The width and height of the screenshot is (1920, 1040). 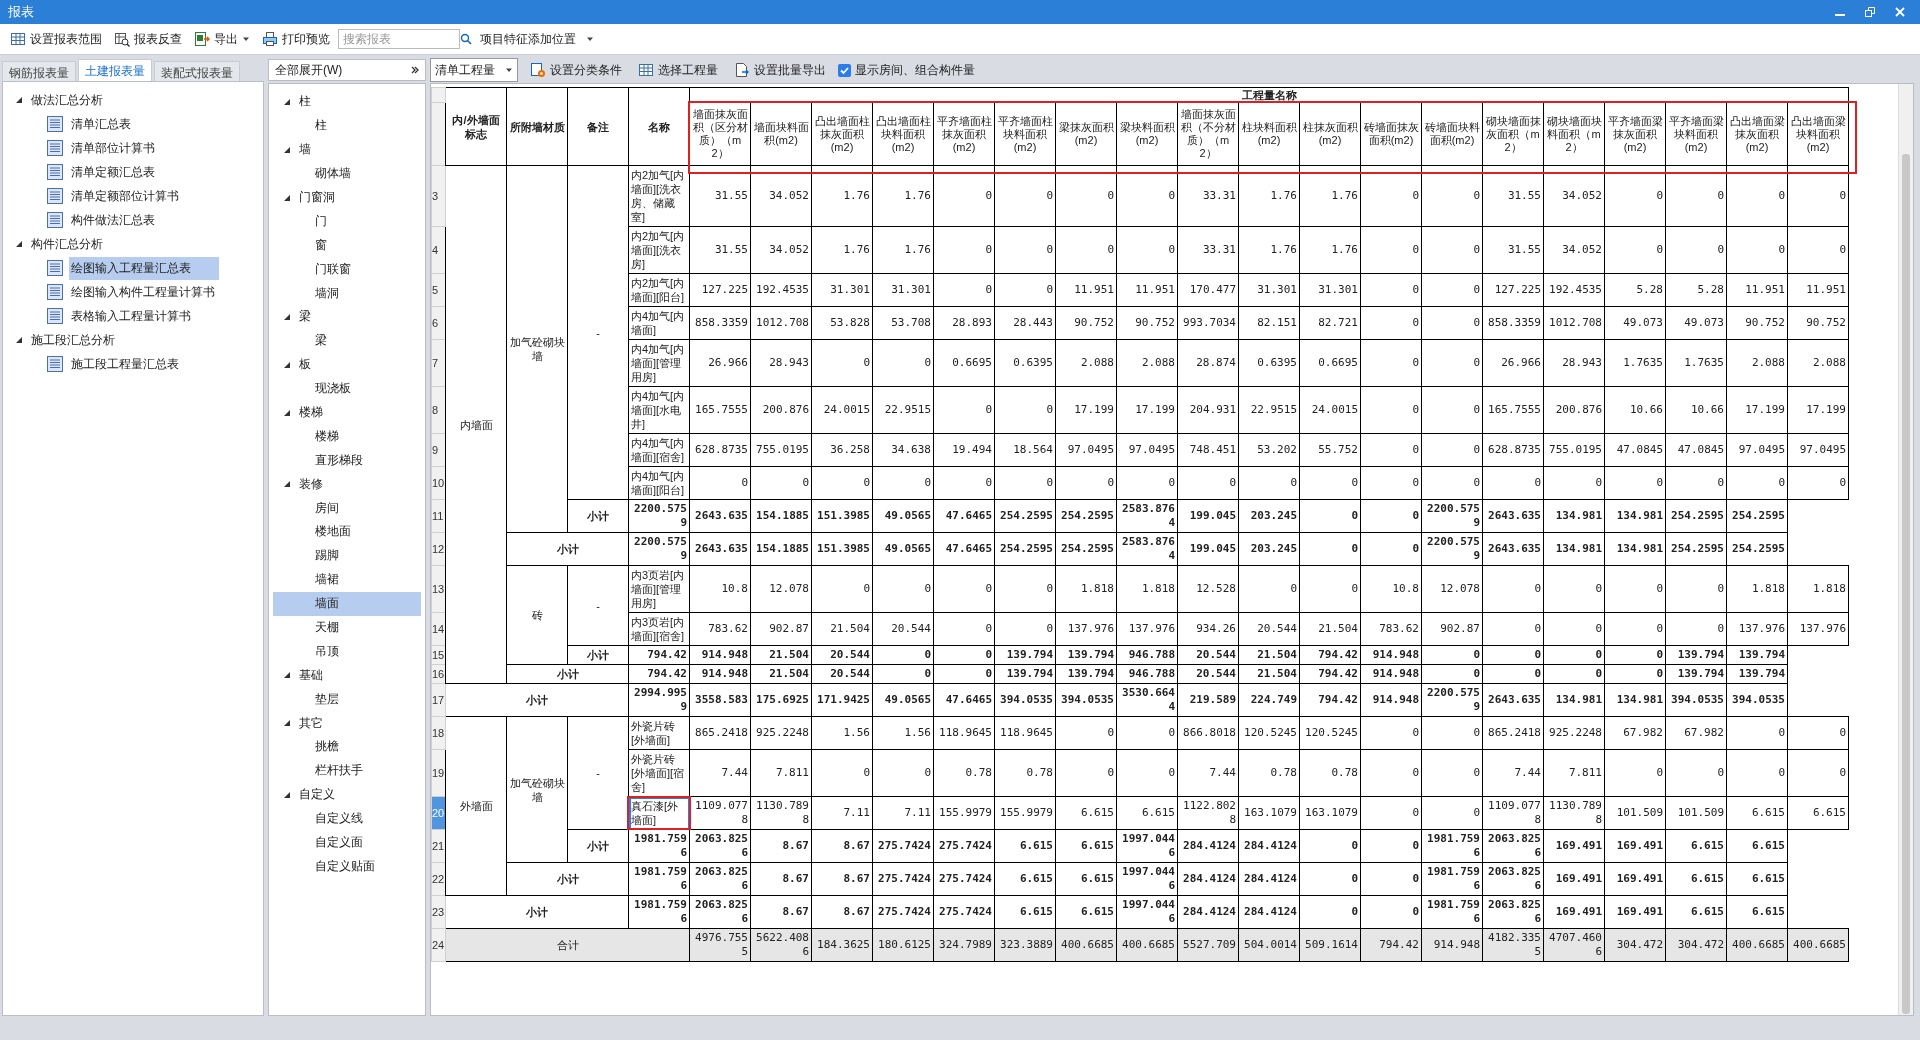 I want to click on toolbar-button: 设置分类条件, so click(x=576, y=70).